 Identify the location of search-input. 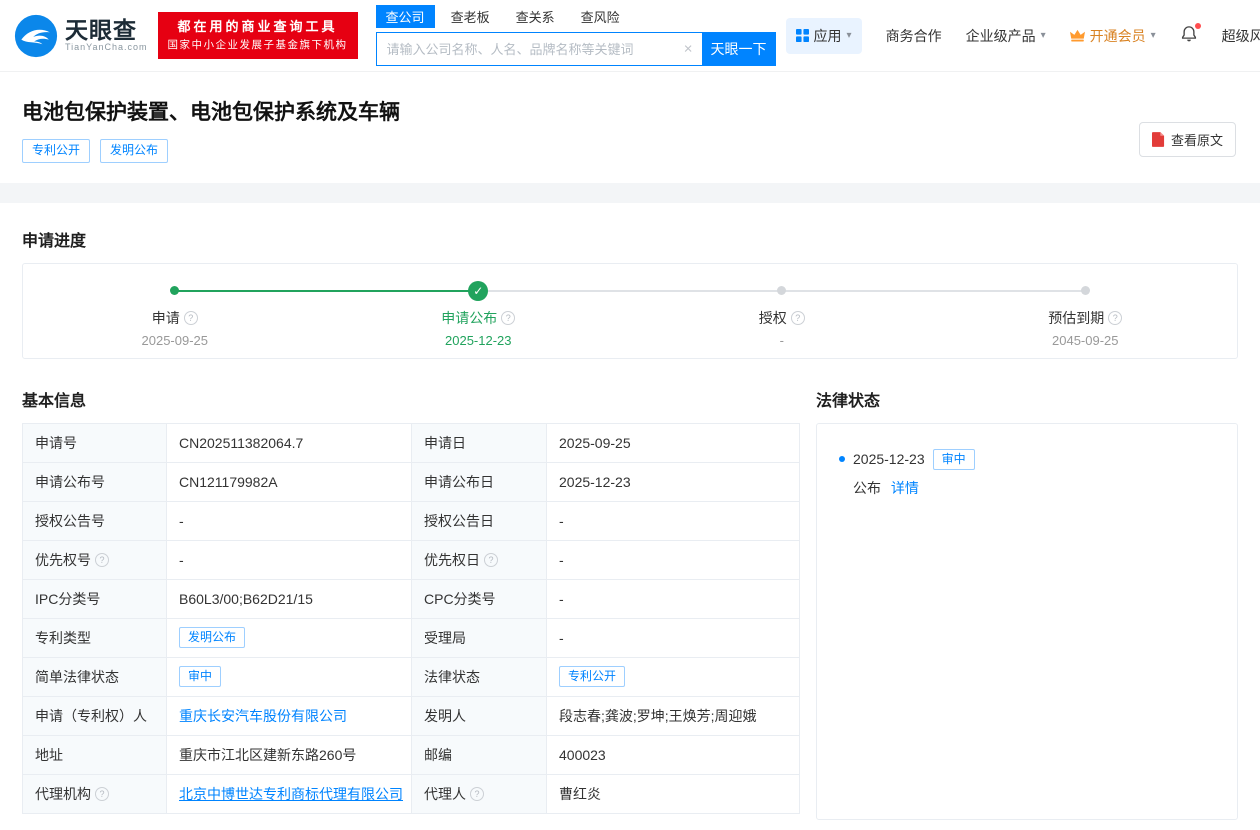
(538, 49).